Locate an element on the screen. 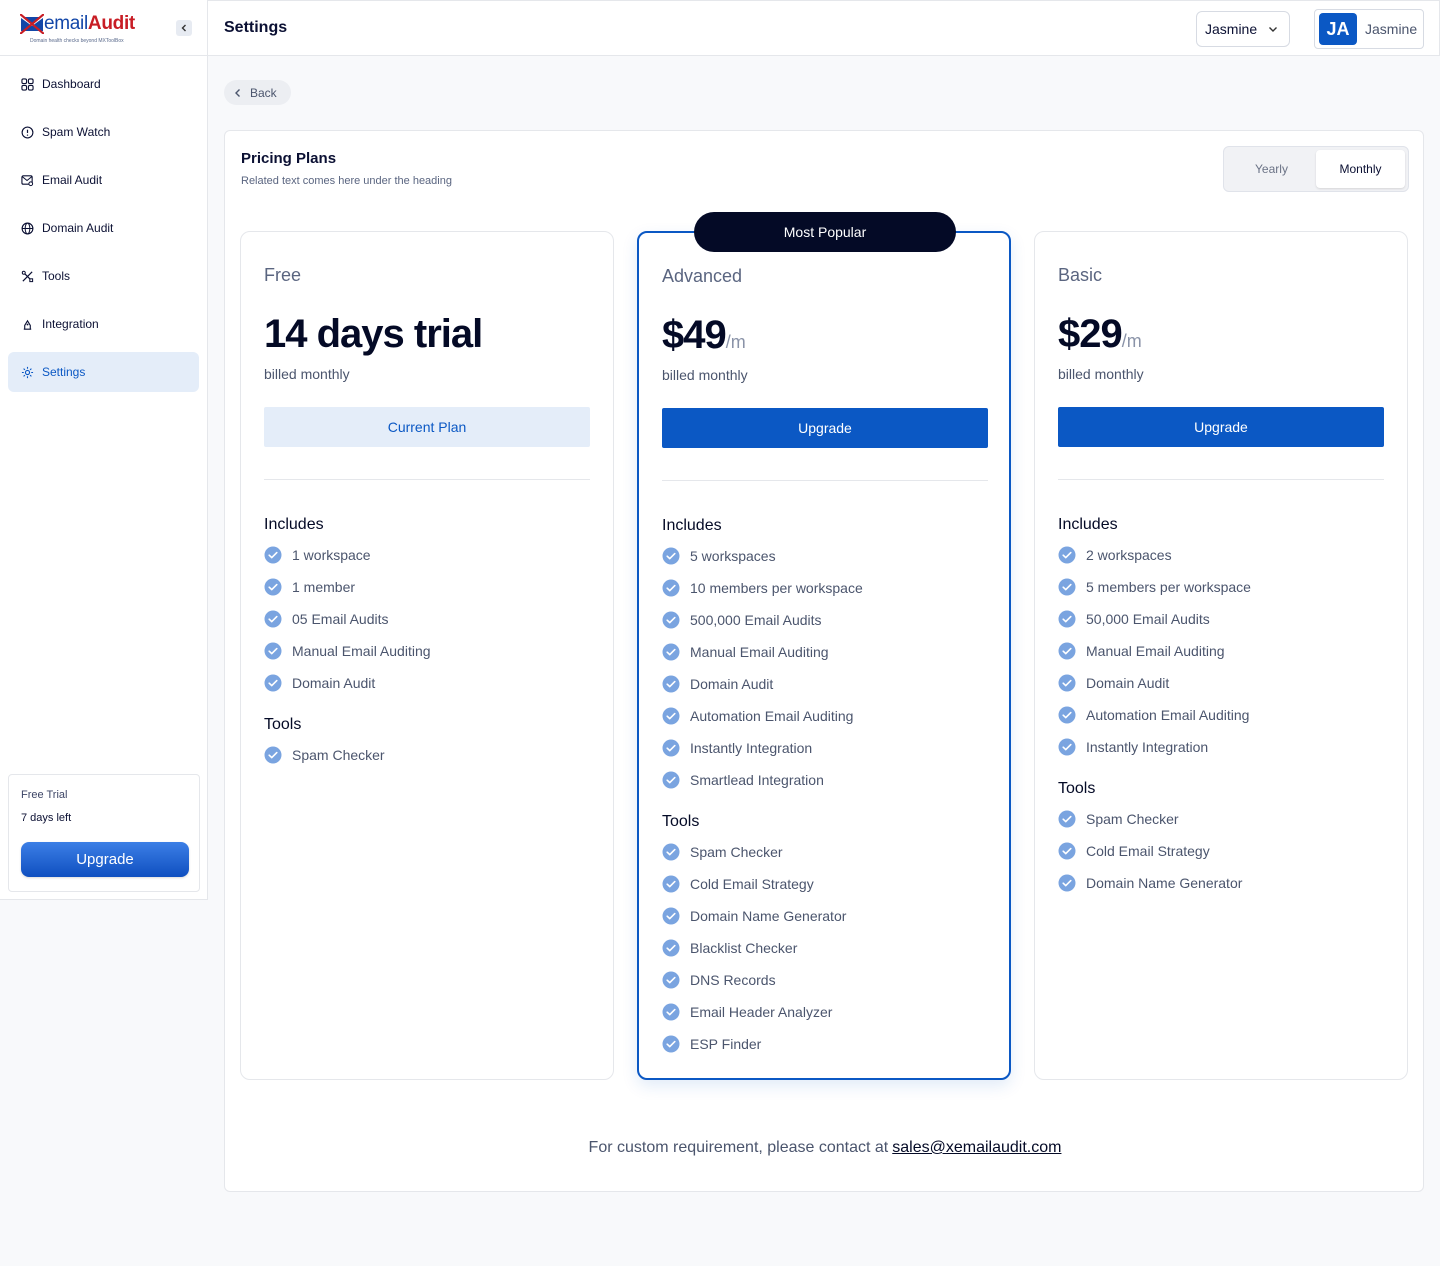 The height and width of the screenshot is (1266, 1440). sidebar-item-tools: Tools is located at coordinates (103, 276).